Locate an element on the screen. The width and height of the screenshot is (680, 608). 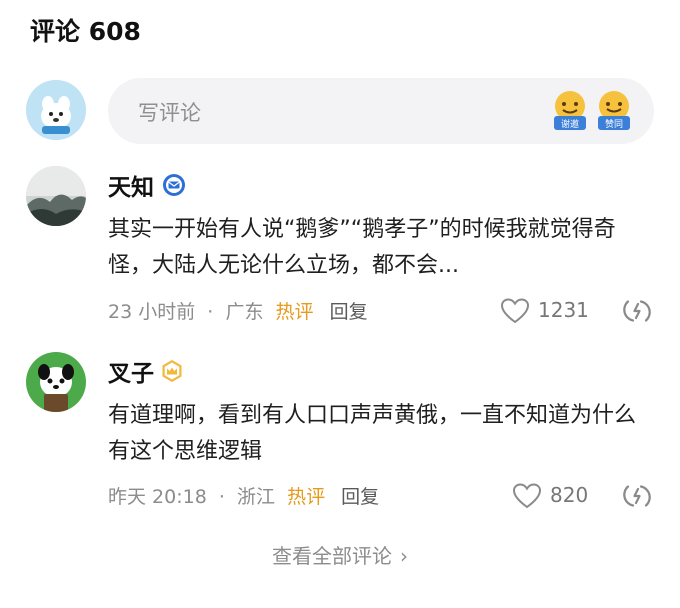
agree-emoji-label: 赞同 is located at coordinates (614, 124).